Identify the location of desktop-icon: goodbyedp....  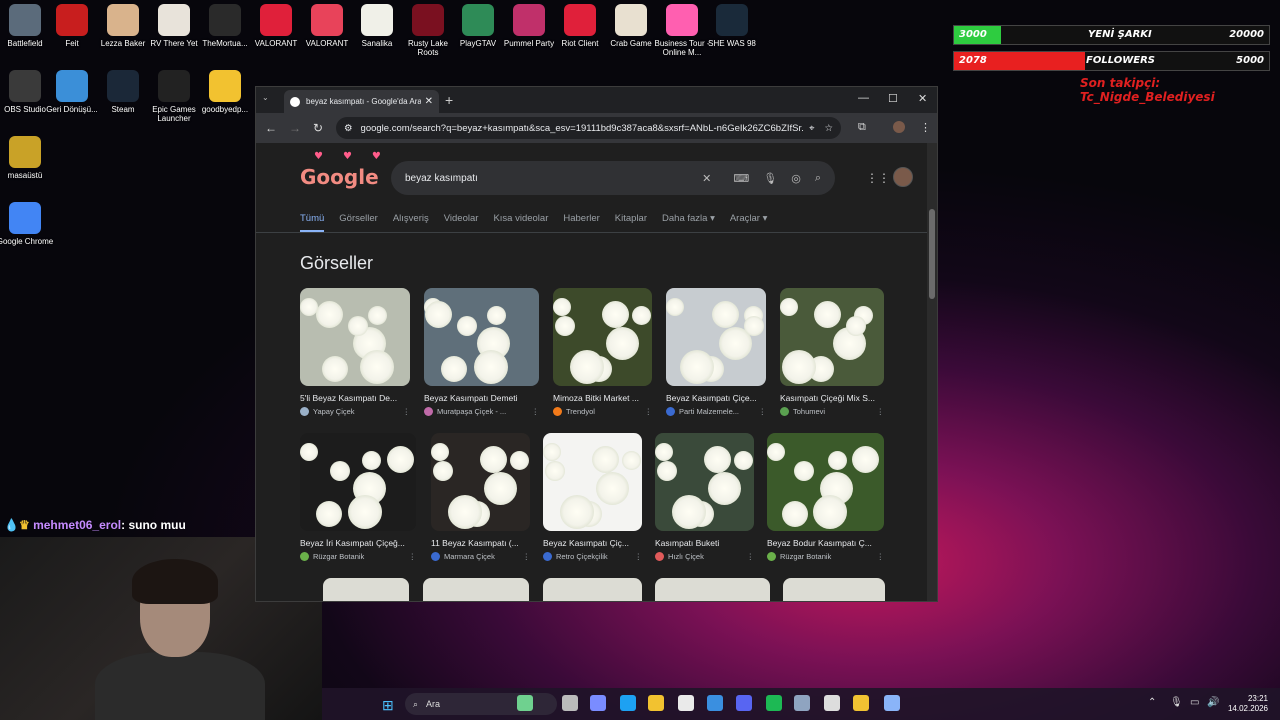
(225, 92).